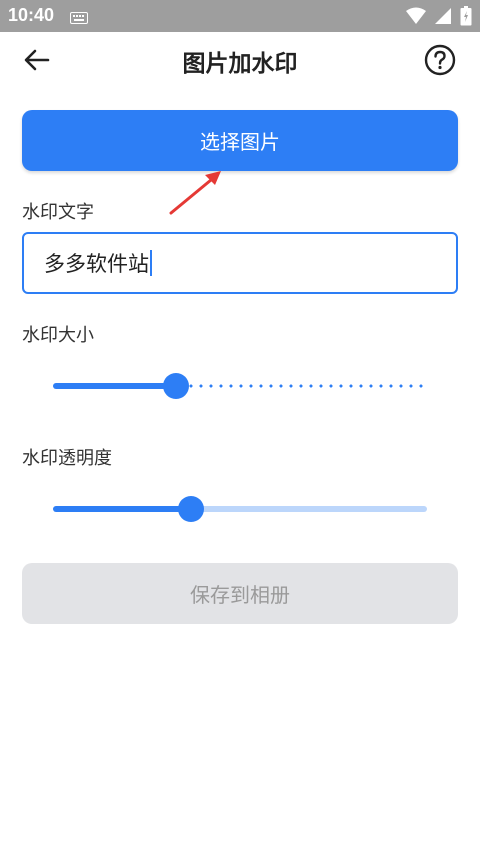 This screenshot has height=853, width=480. Describe the element at coordinates (240, 64) in the screenshot. I see `page-title: 图片加水印` at that location.